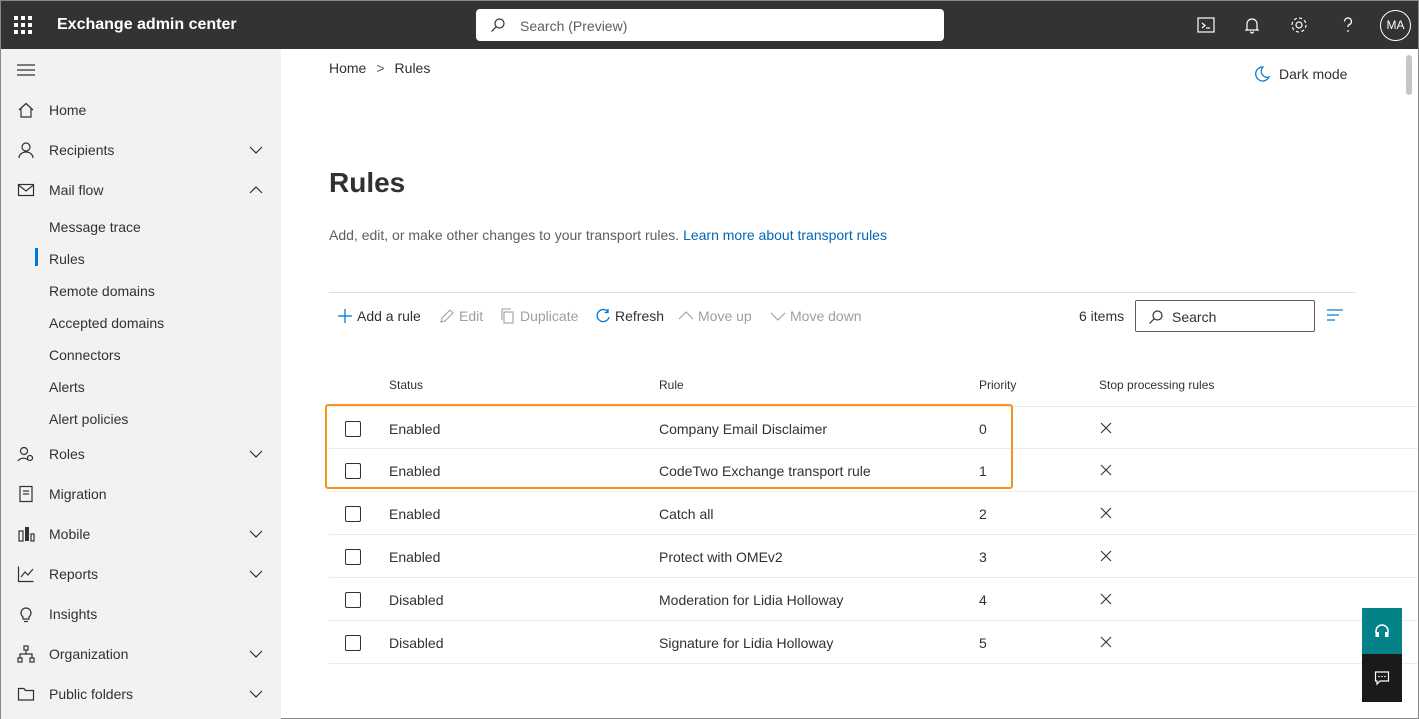  I want to click on terminal-icon, so click(1206, 25).